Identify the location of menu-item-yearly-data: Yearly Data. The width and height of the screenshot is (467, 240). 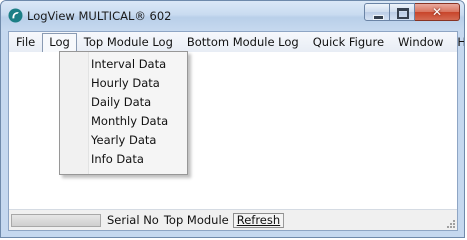
(123, 140).